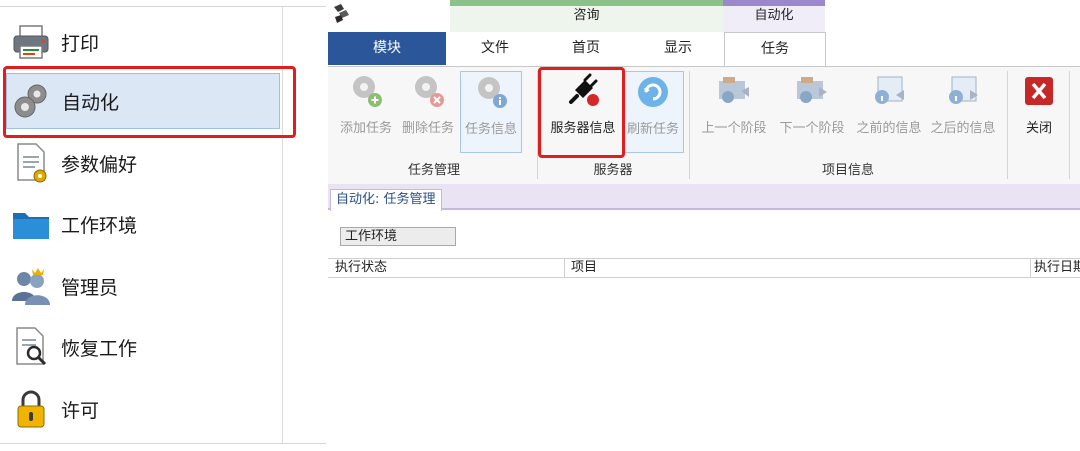 The image size is (1080, 451). Describe the element at coordinates (32, 101) in the screenshot. I see `gears-icon` at that location.